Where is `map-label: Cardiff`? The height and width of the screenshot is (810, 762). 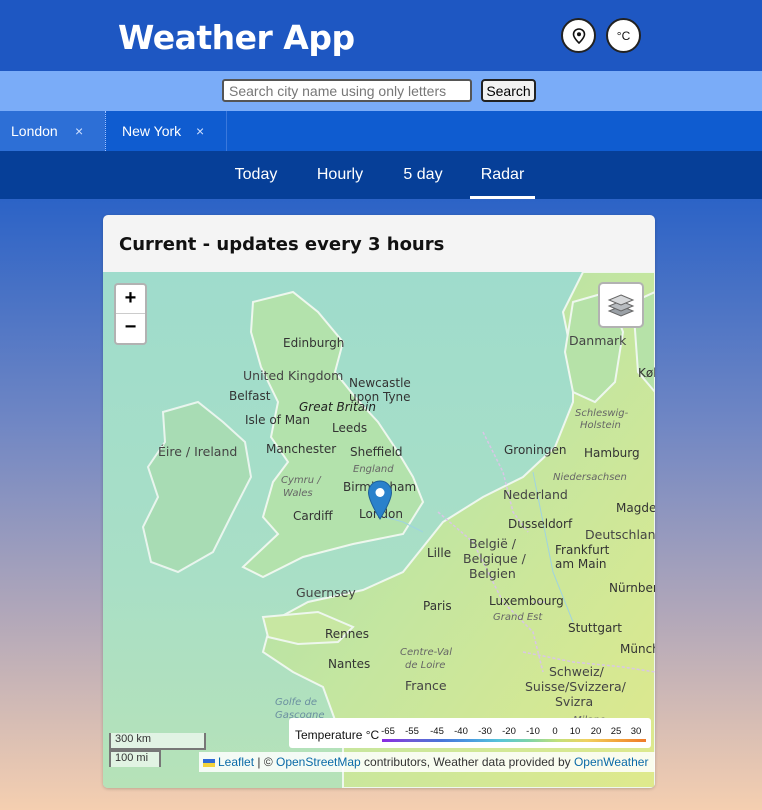
map-label: Cardiff is located at coordinates (313, 516).